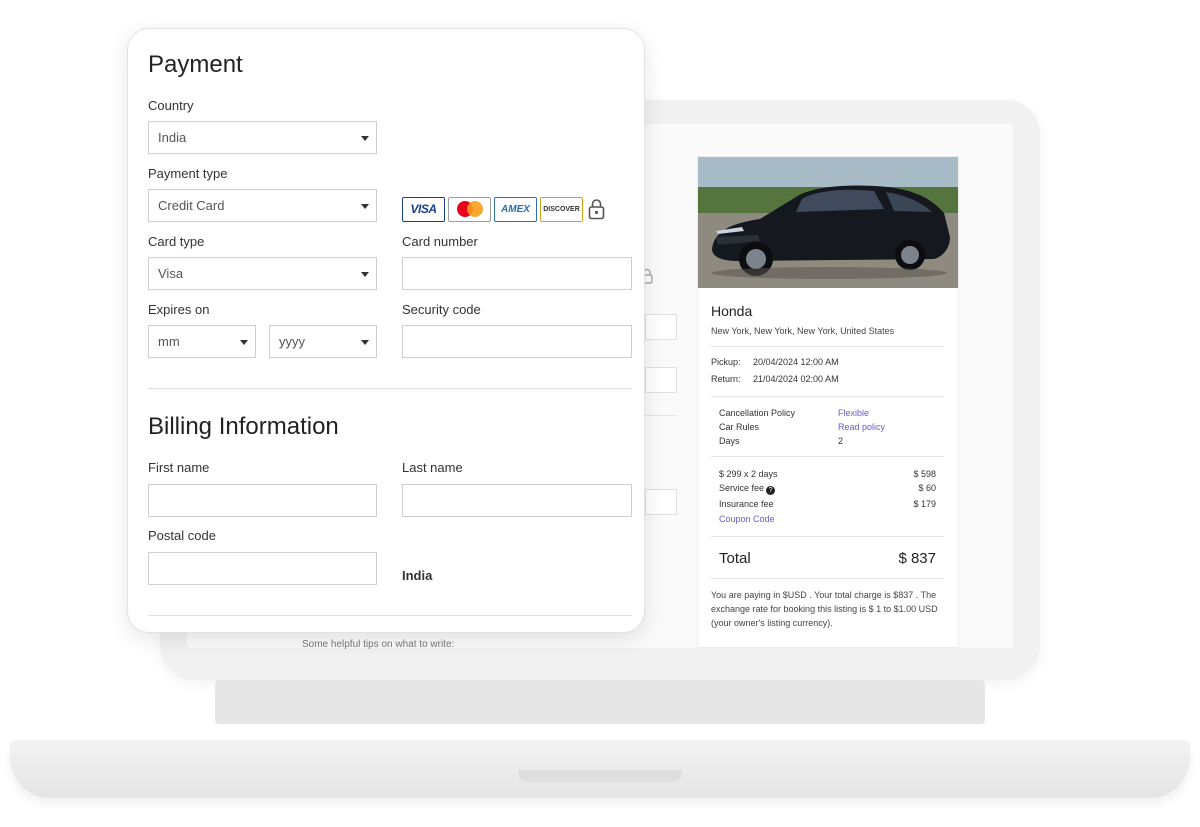 The width and height of the screenshot is (1200, 827). Describe the element at coordinates (739, 427) in the screenshot. I see `policy-label: Car Rules` at that location.